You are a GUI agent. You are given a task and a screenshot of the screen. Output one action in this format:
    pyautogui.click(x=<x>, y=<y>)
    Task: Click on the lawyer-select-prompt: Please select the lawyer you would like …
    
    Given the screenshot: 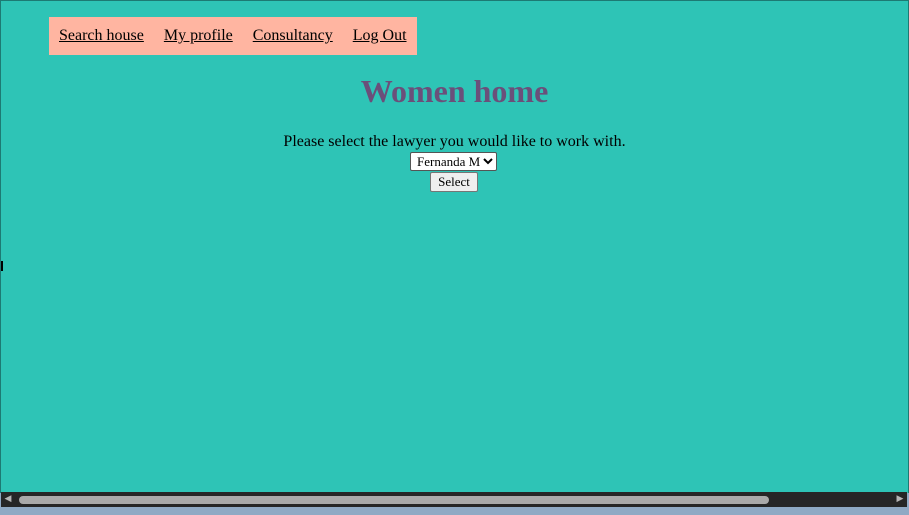 What is the action you would take?
    pyautogui.click(x=454, y=141)
    